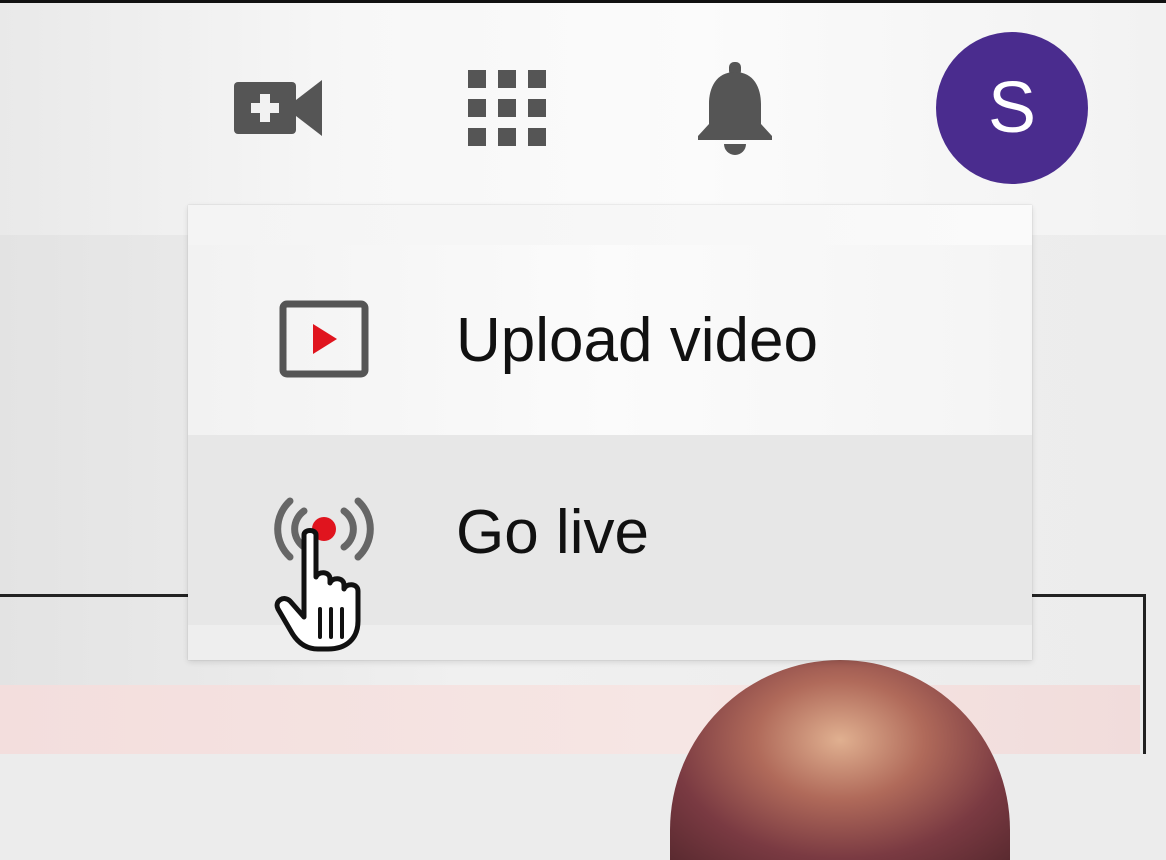 This screenshot has height=860, width=1166. I want to click on menu-item-label: Upload video, so click(637, 340).